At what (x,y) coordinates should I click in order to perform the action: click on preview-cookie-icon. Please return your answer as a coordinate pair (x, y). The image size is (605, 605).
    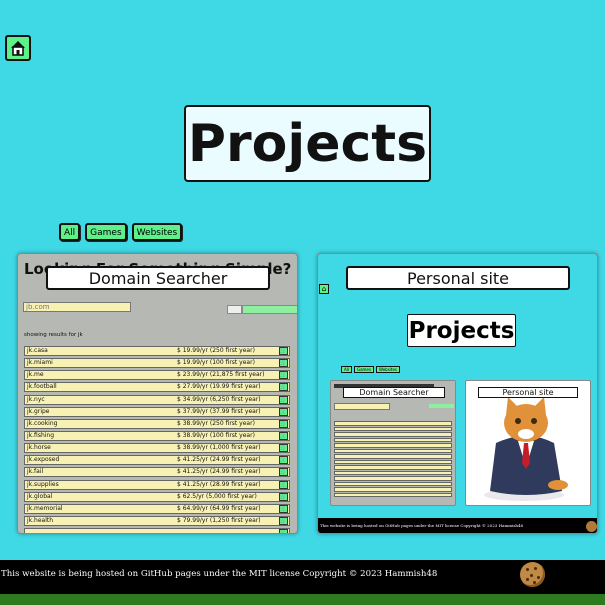
    Looking at the image, I should click on (591, 526).